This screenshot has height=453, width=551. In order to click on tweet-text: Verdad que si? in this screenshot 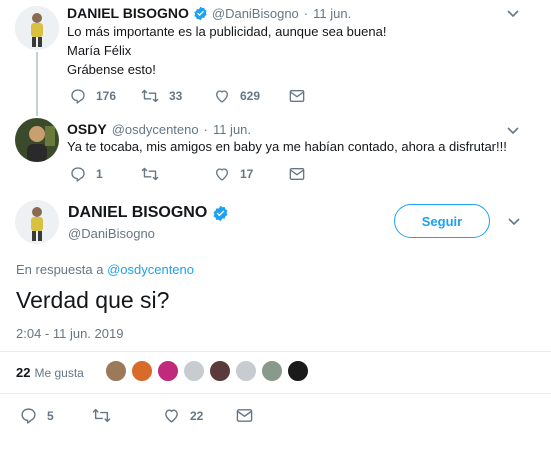, I will do `click(93, 300)`.